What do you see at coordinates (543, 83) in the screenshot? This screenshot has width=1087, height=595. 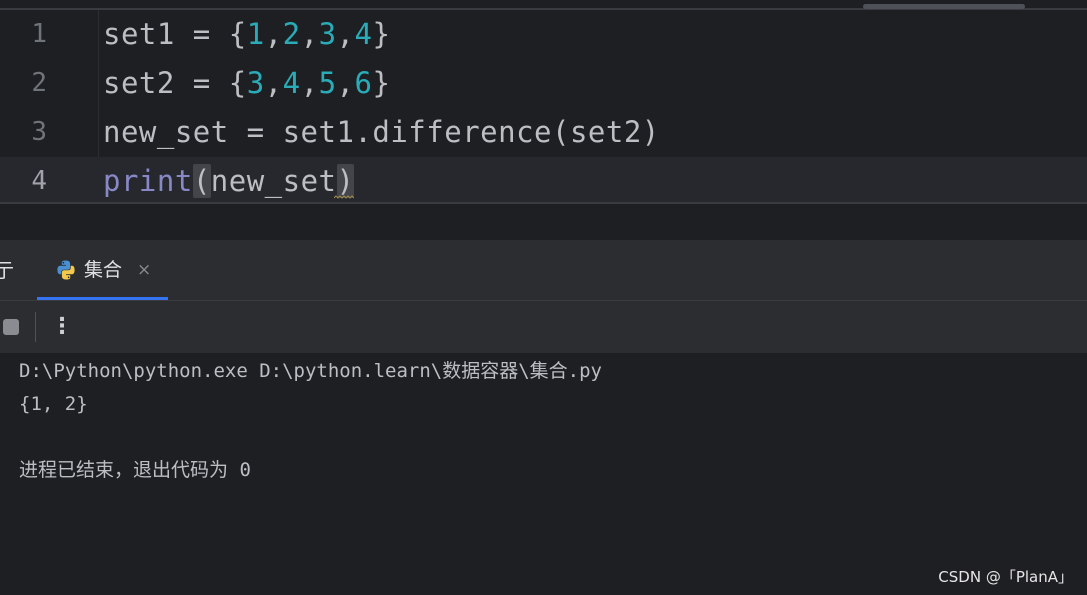 I see `code-line-2: 2 set2 = {3,4,5,6}` at bounding box center [543, 83].